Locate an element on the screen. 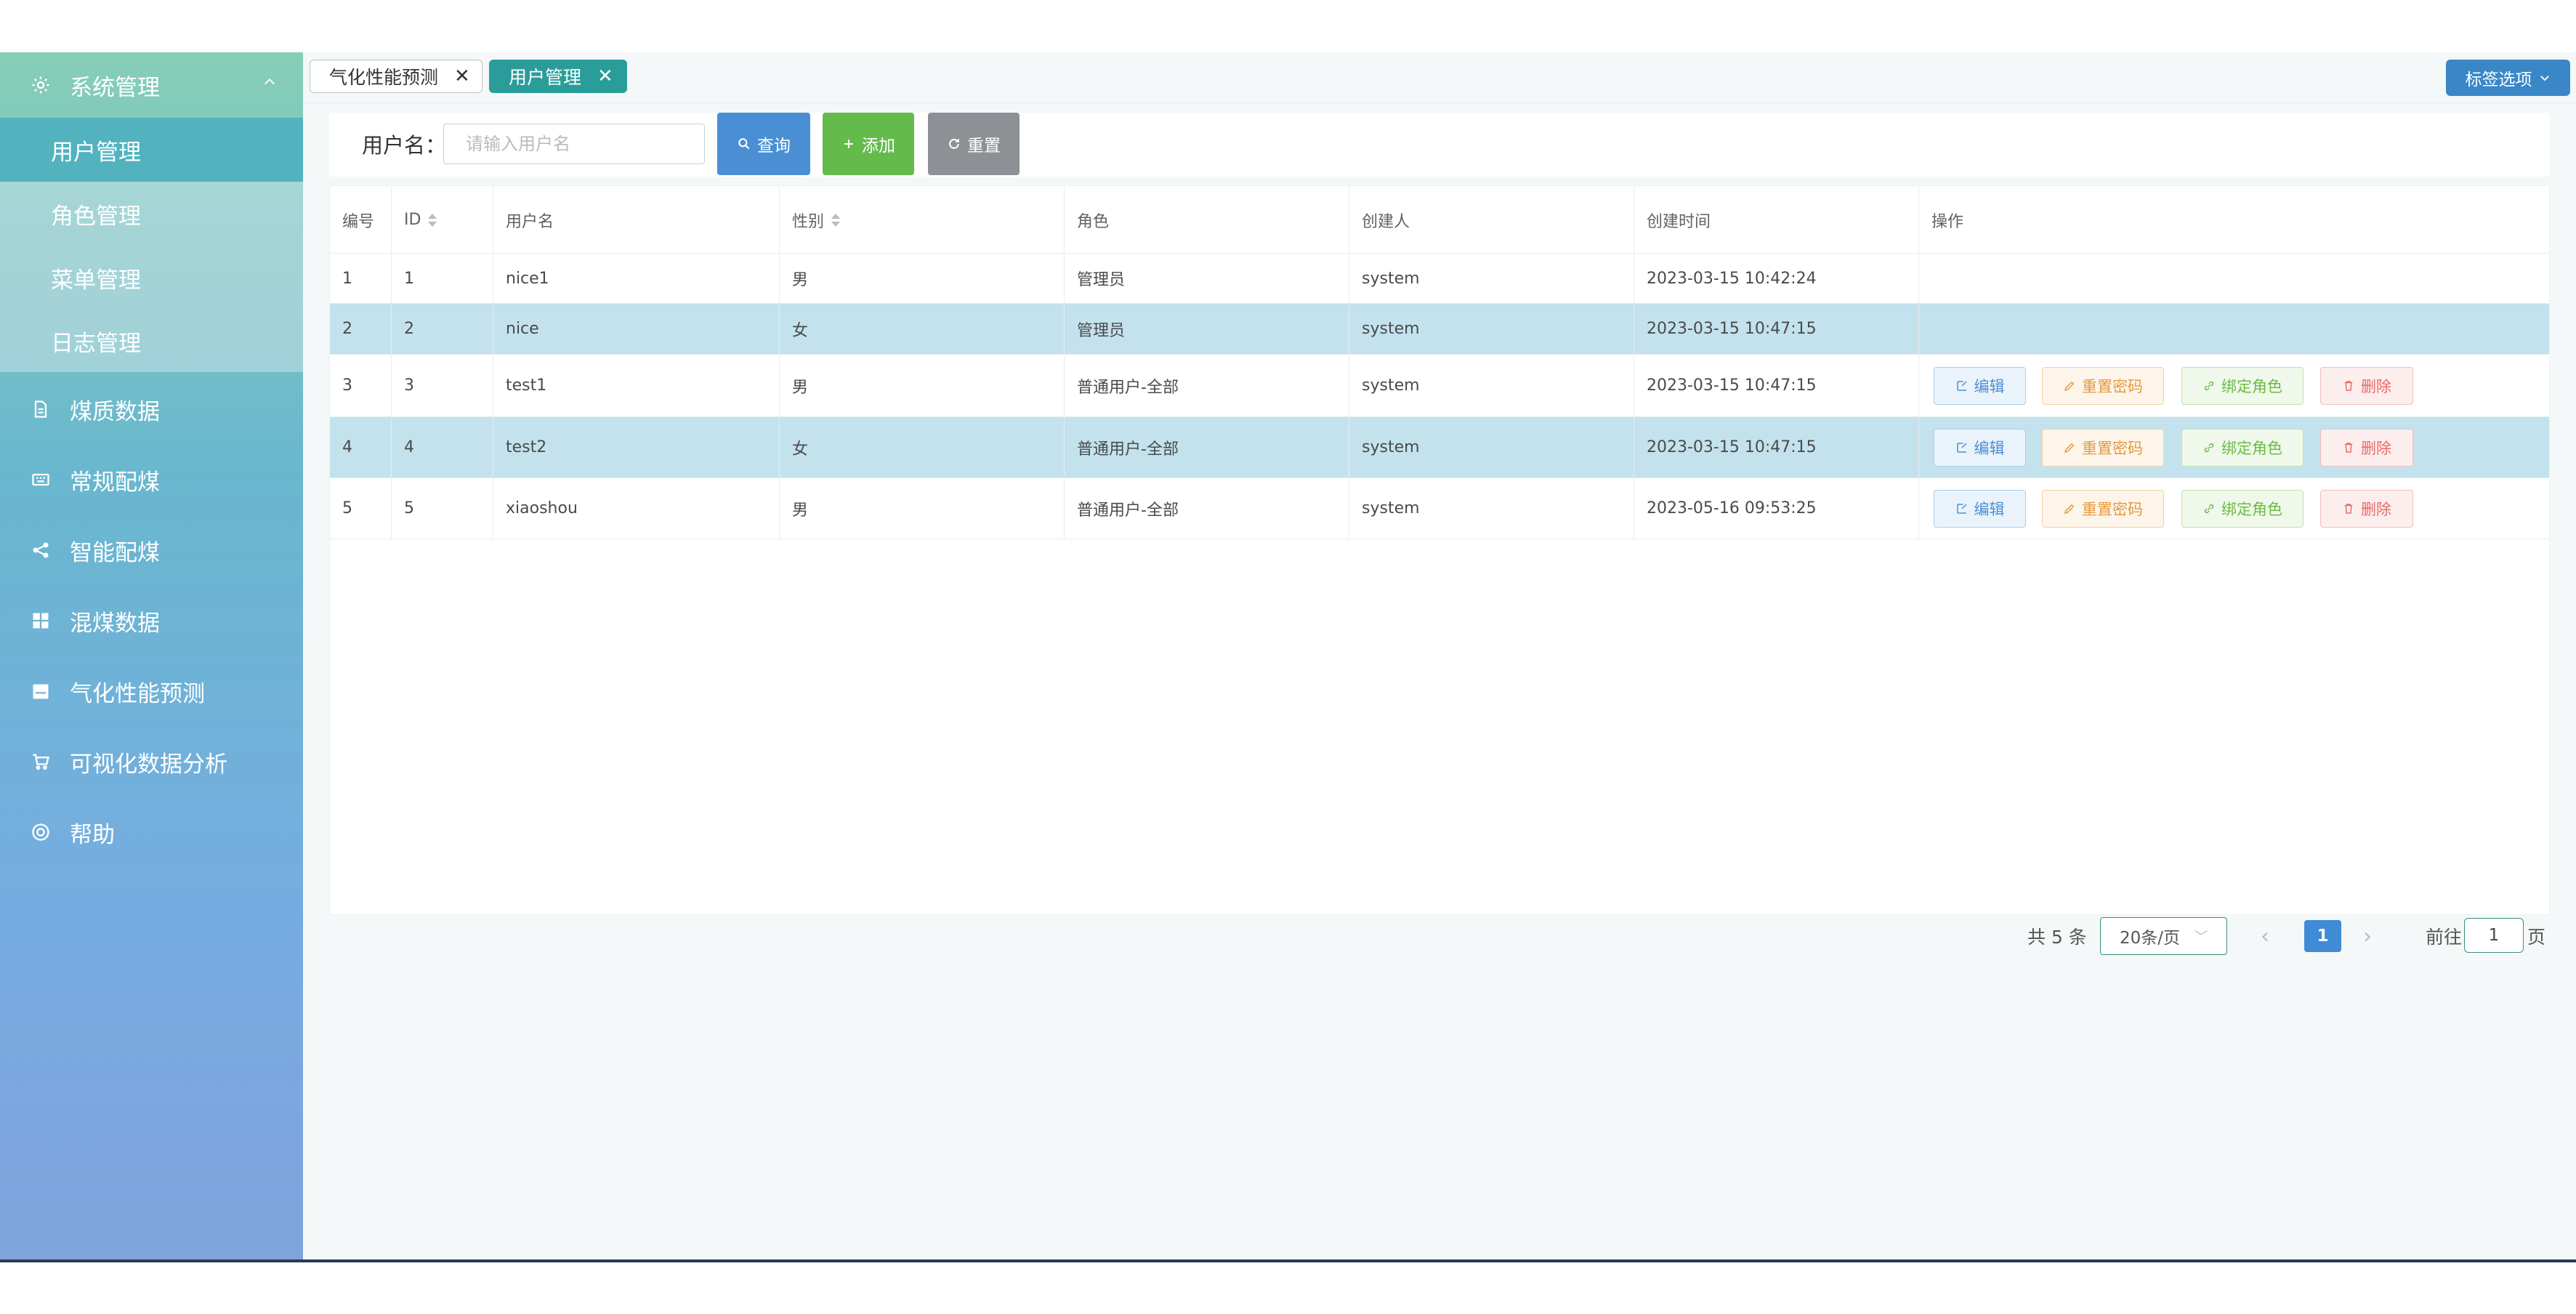 The height and width of the screenshot is (1314, 2576). column-header-no: 编号 is located at coordinates (361, 220).